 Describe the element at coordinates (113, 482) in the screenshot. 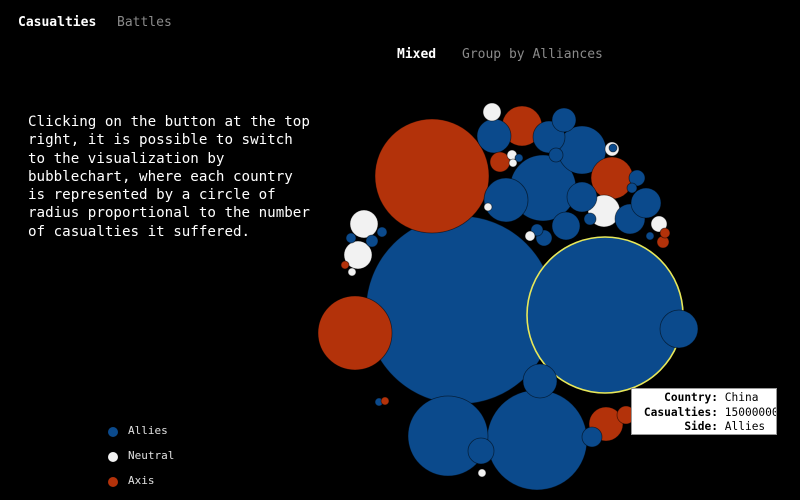

I see `legend-dot-axis` at that location.